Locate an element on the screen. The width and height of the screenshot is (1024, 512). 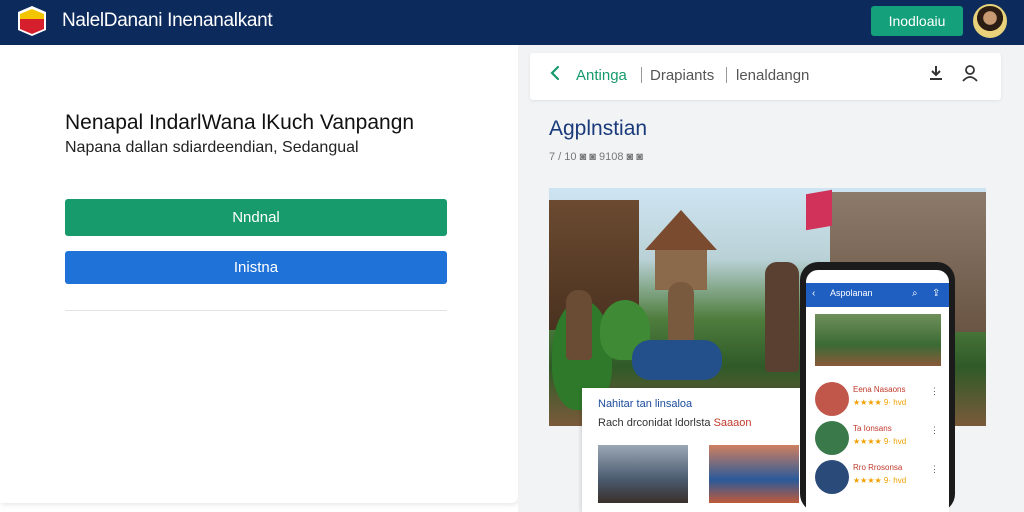
download-icon is located at coordinates (936, 75).